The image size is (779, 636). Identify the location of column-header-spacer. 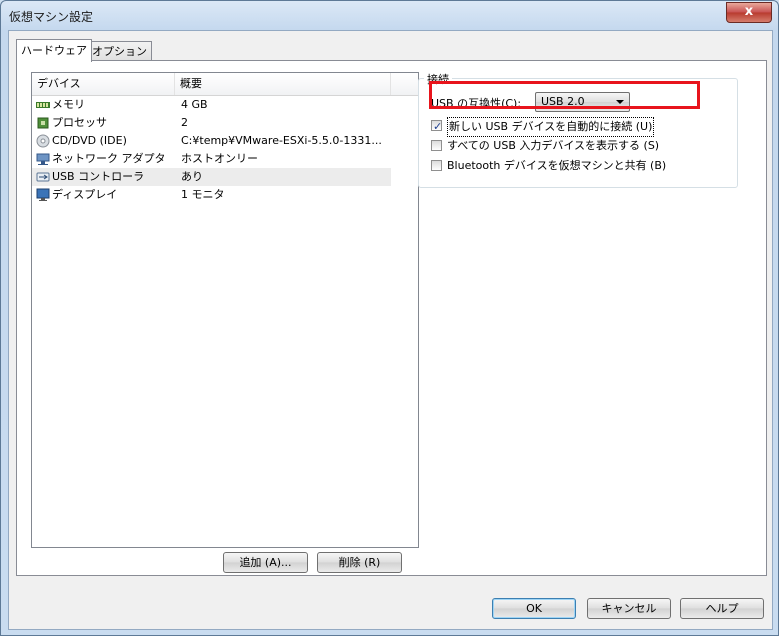
(404, 84).